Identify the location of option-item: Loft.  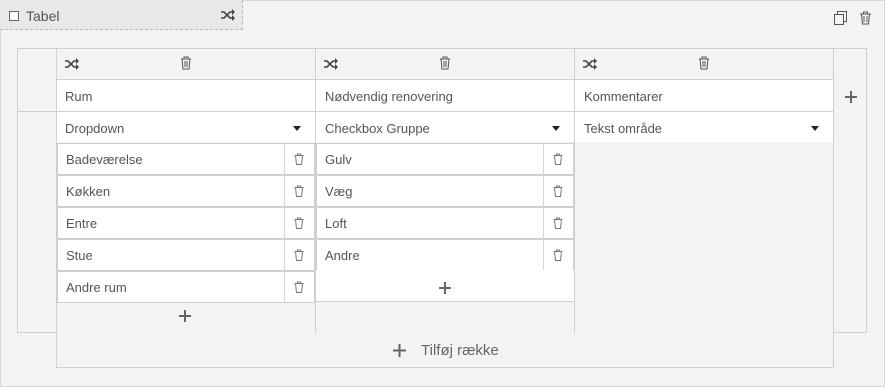
(445, 223).